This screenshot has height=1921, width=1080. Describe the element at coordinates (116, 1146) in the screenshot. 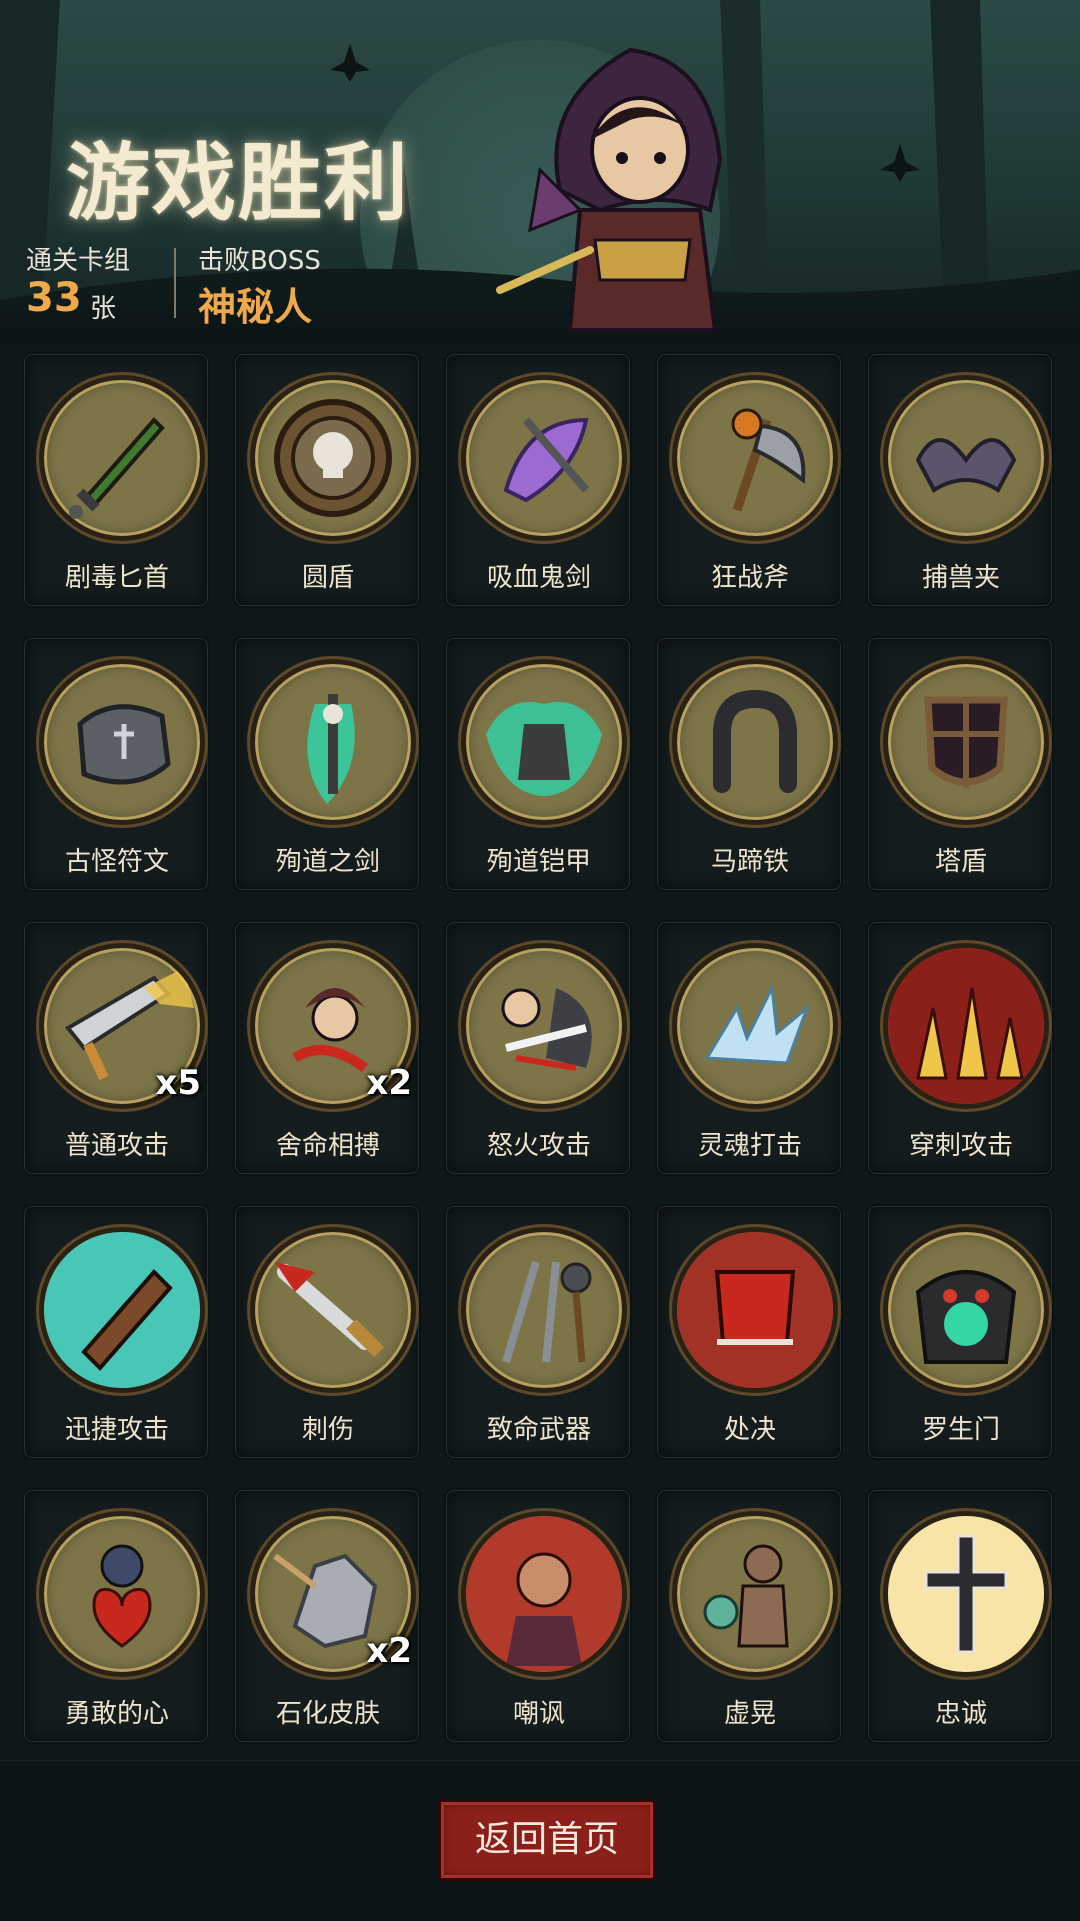

I see `card-name: 普通攻击` at that location.